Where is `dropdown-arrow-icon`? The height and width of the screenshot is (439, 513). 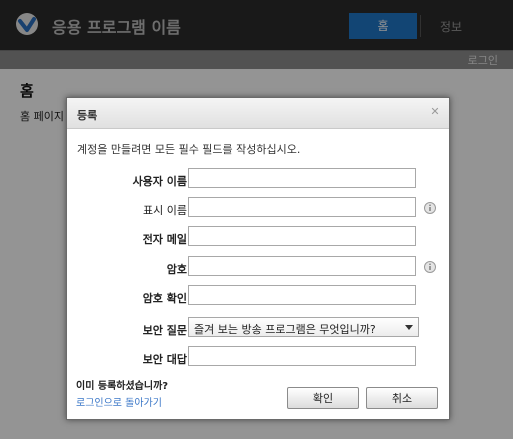 dropdown-arrow-icon is located at coordinates (409, 327).